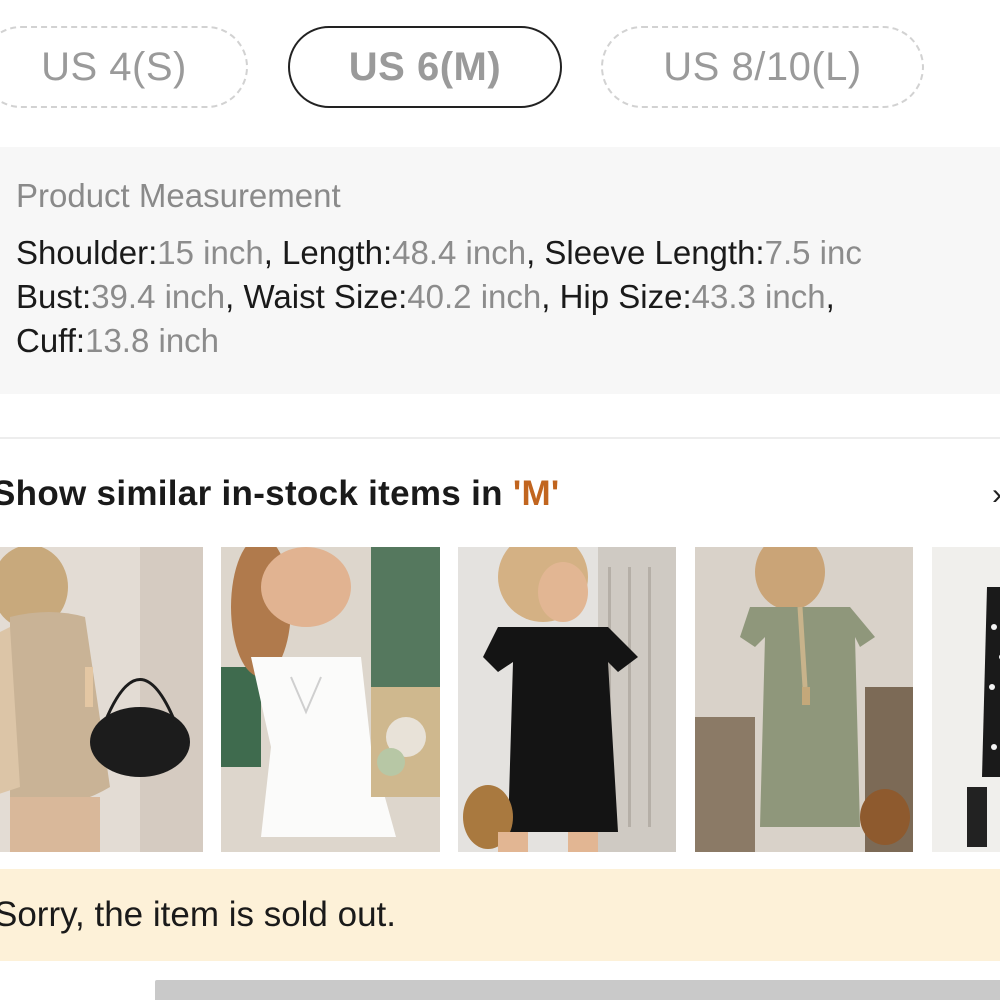  Describe the element at coordinates (536, 493) in the screenshot. I see `similar-items-size: 'M'` at that location.